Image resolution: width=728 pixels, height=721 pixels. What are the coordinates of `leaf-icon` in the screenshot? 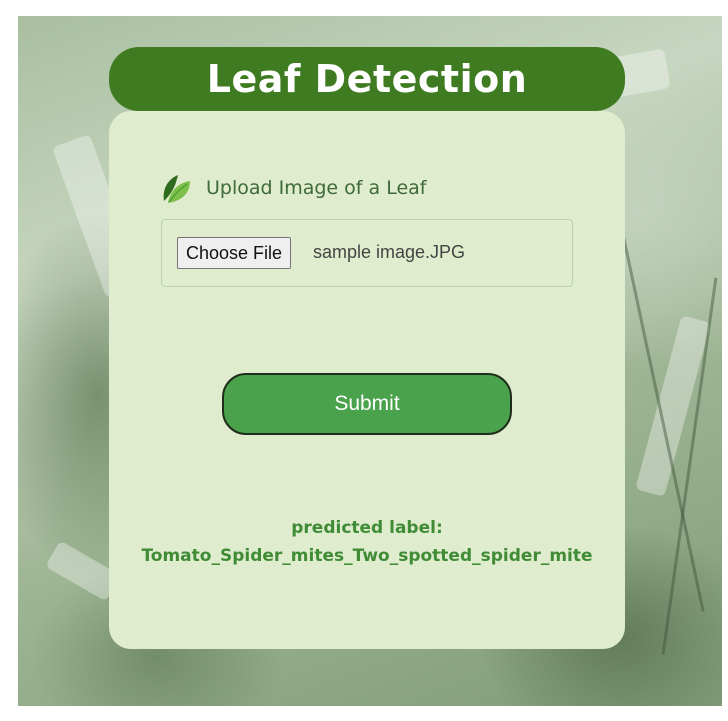 It's located at (177, 188).